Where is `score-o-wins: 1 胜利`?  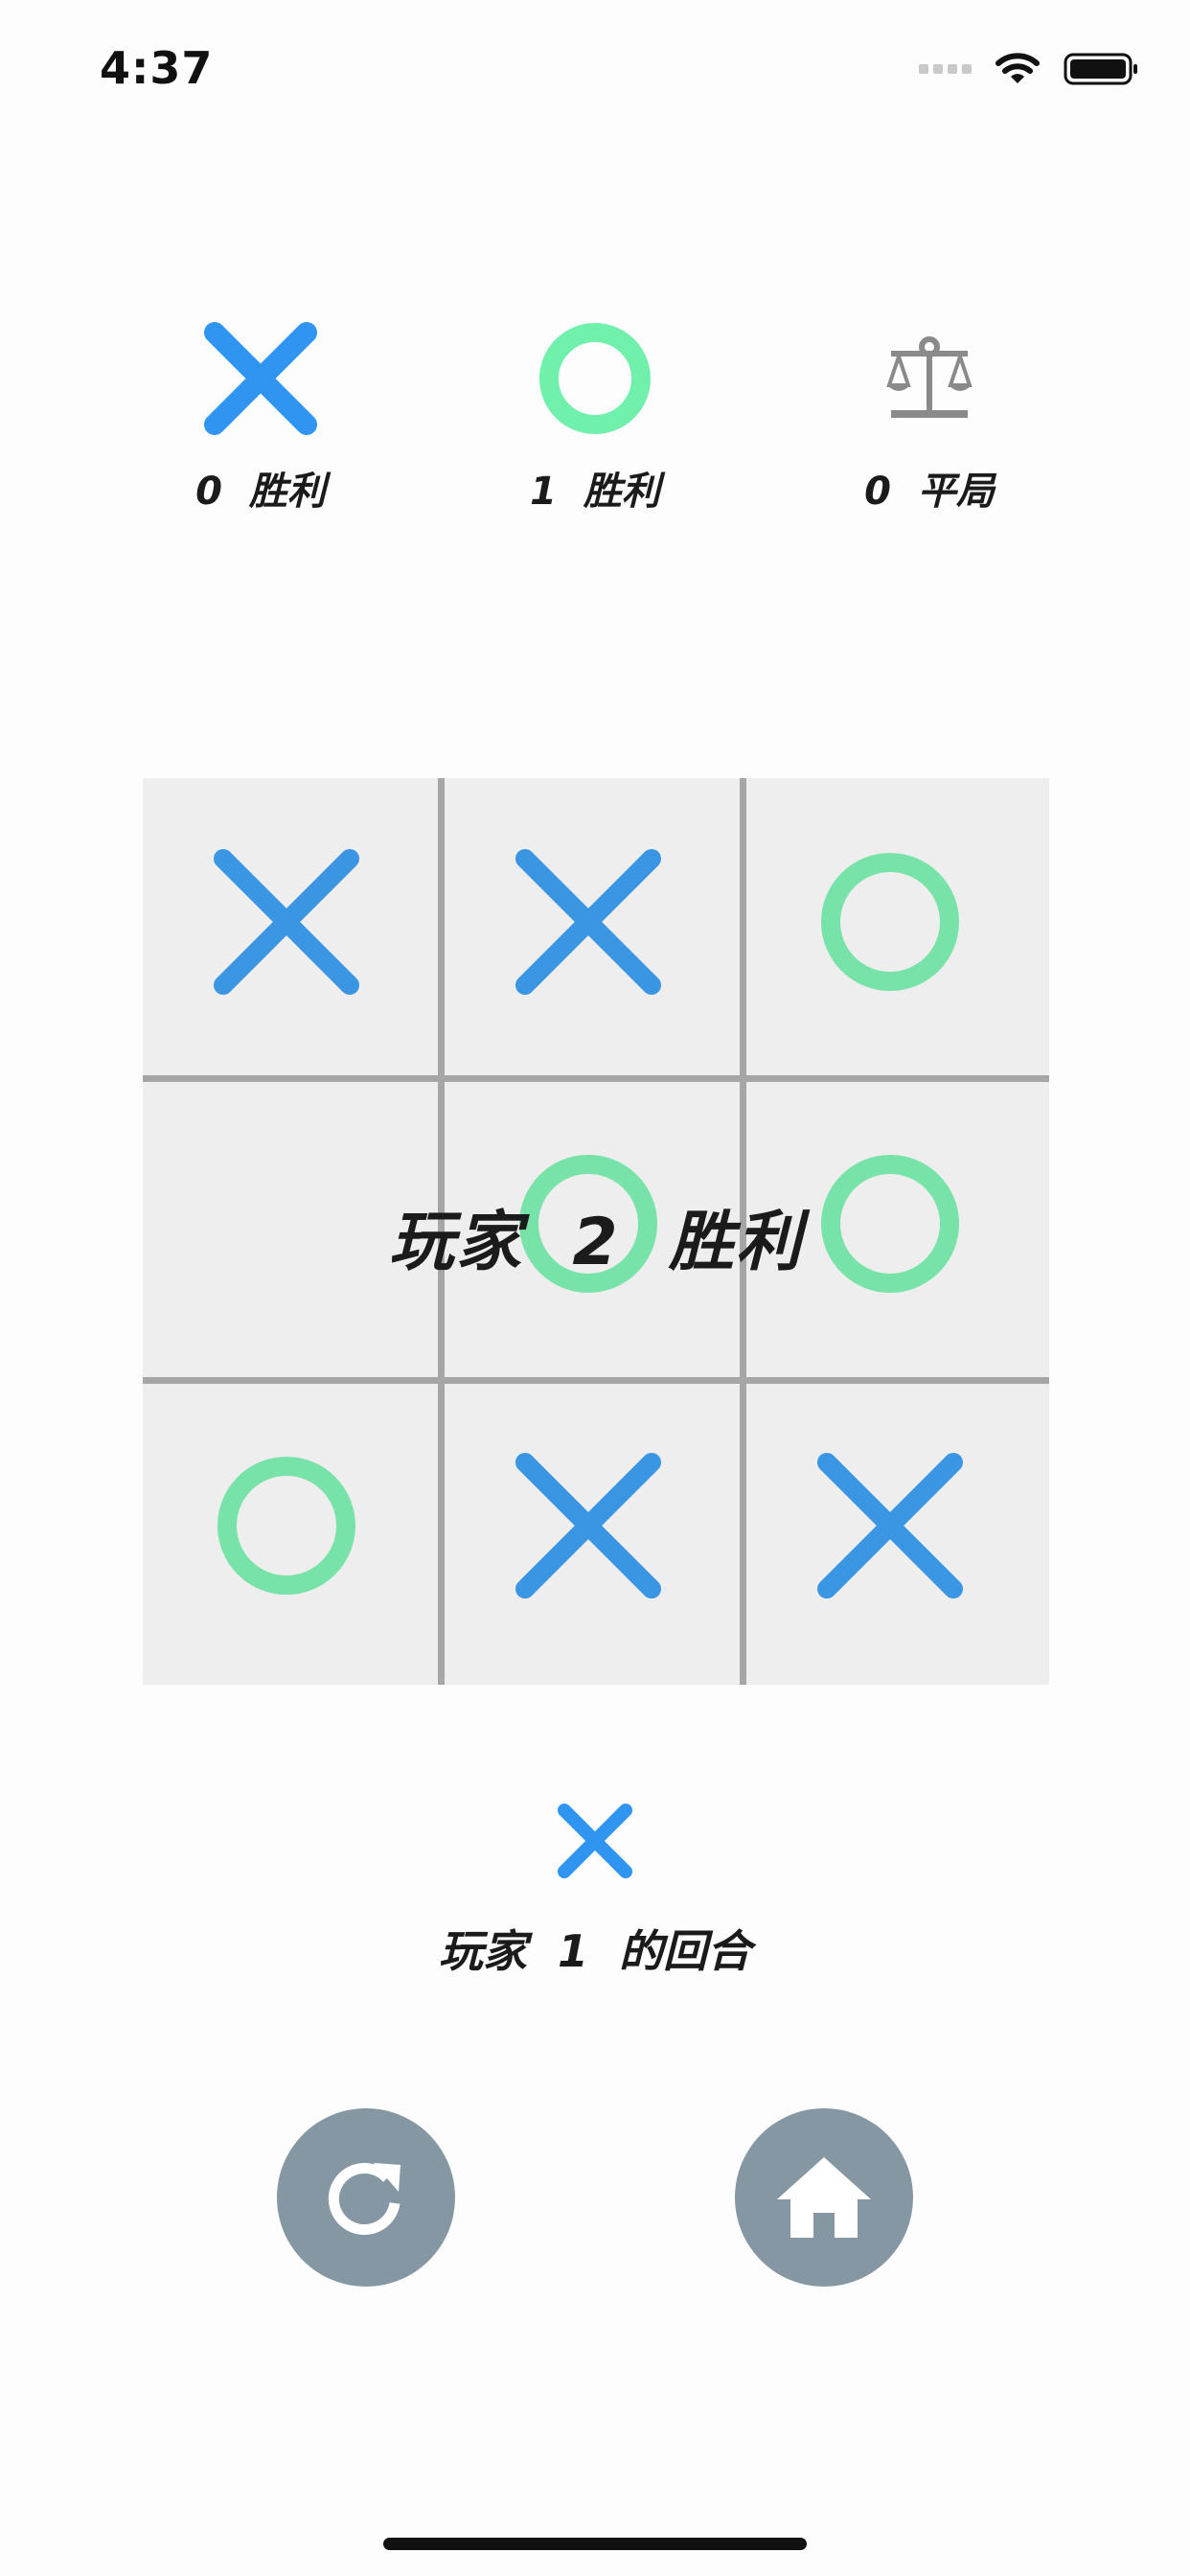 score-o-wins: 1 胜利 is located at coordinates (595, 416).